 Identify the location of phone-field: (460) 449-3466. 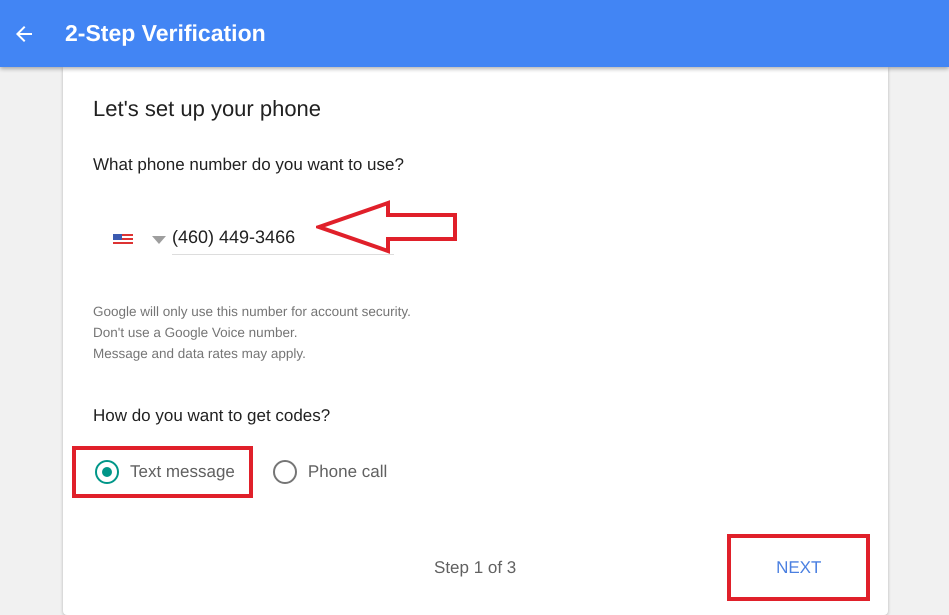
(283, 240).